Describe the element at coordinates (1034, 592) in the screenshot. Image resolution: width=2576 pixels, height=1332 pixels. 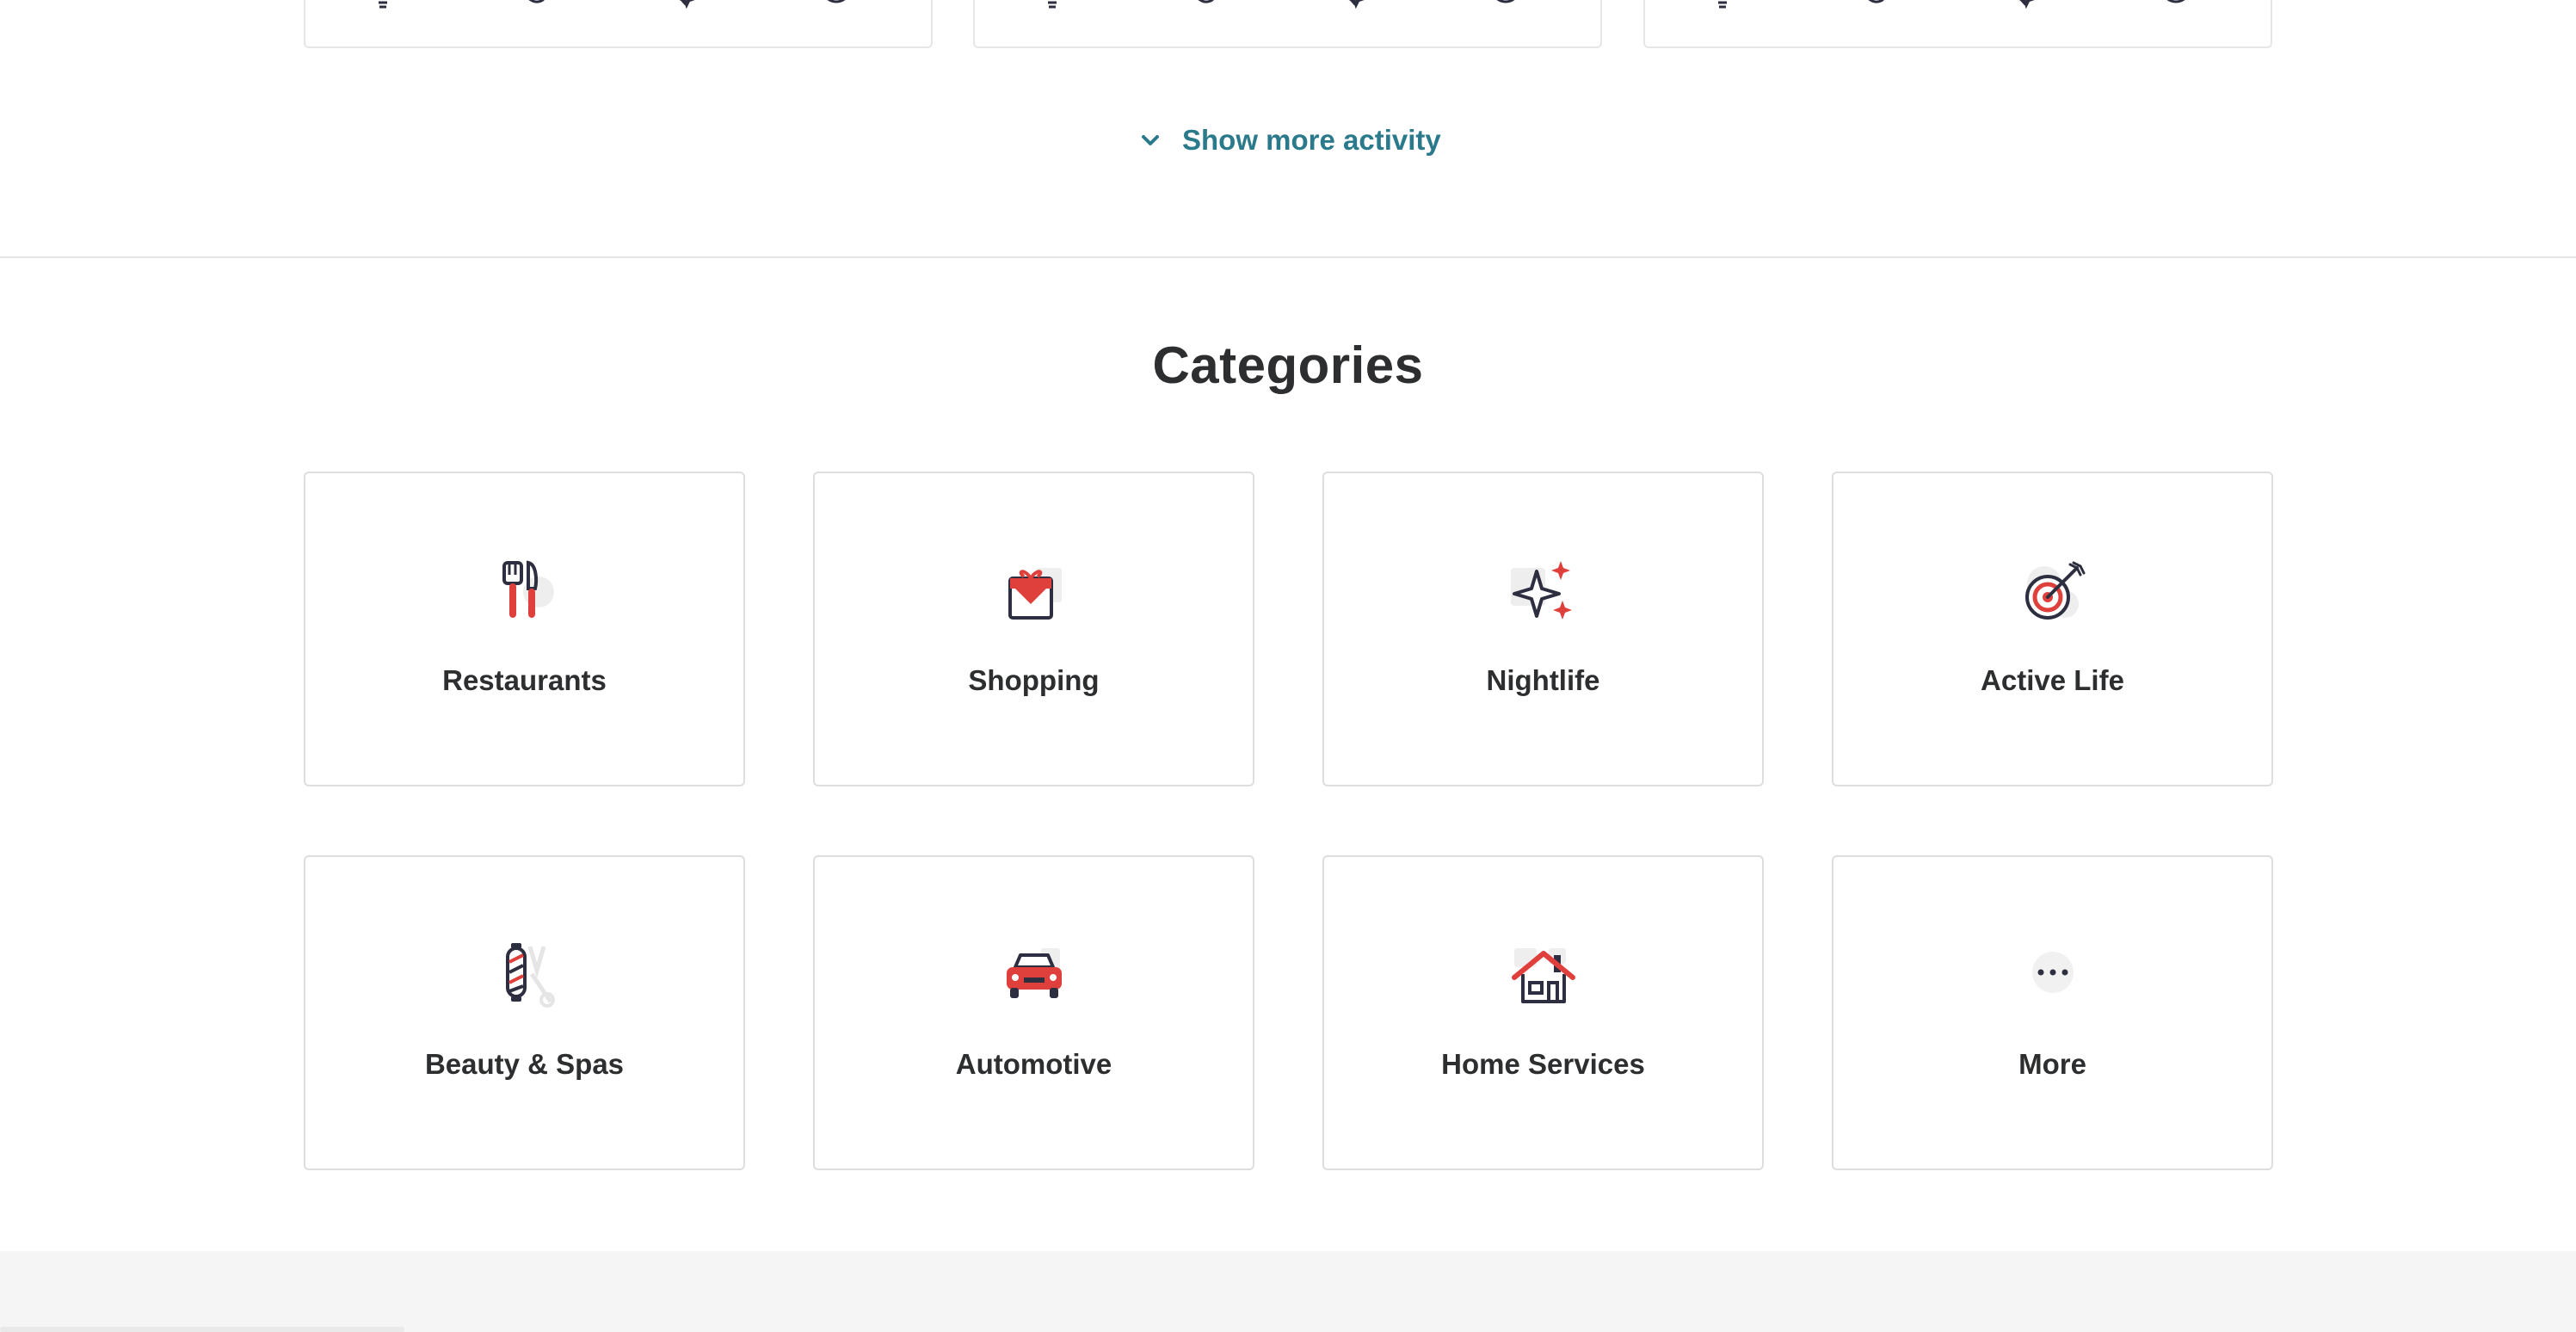
I see `shopping-icon` at that location.